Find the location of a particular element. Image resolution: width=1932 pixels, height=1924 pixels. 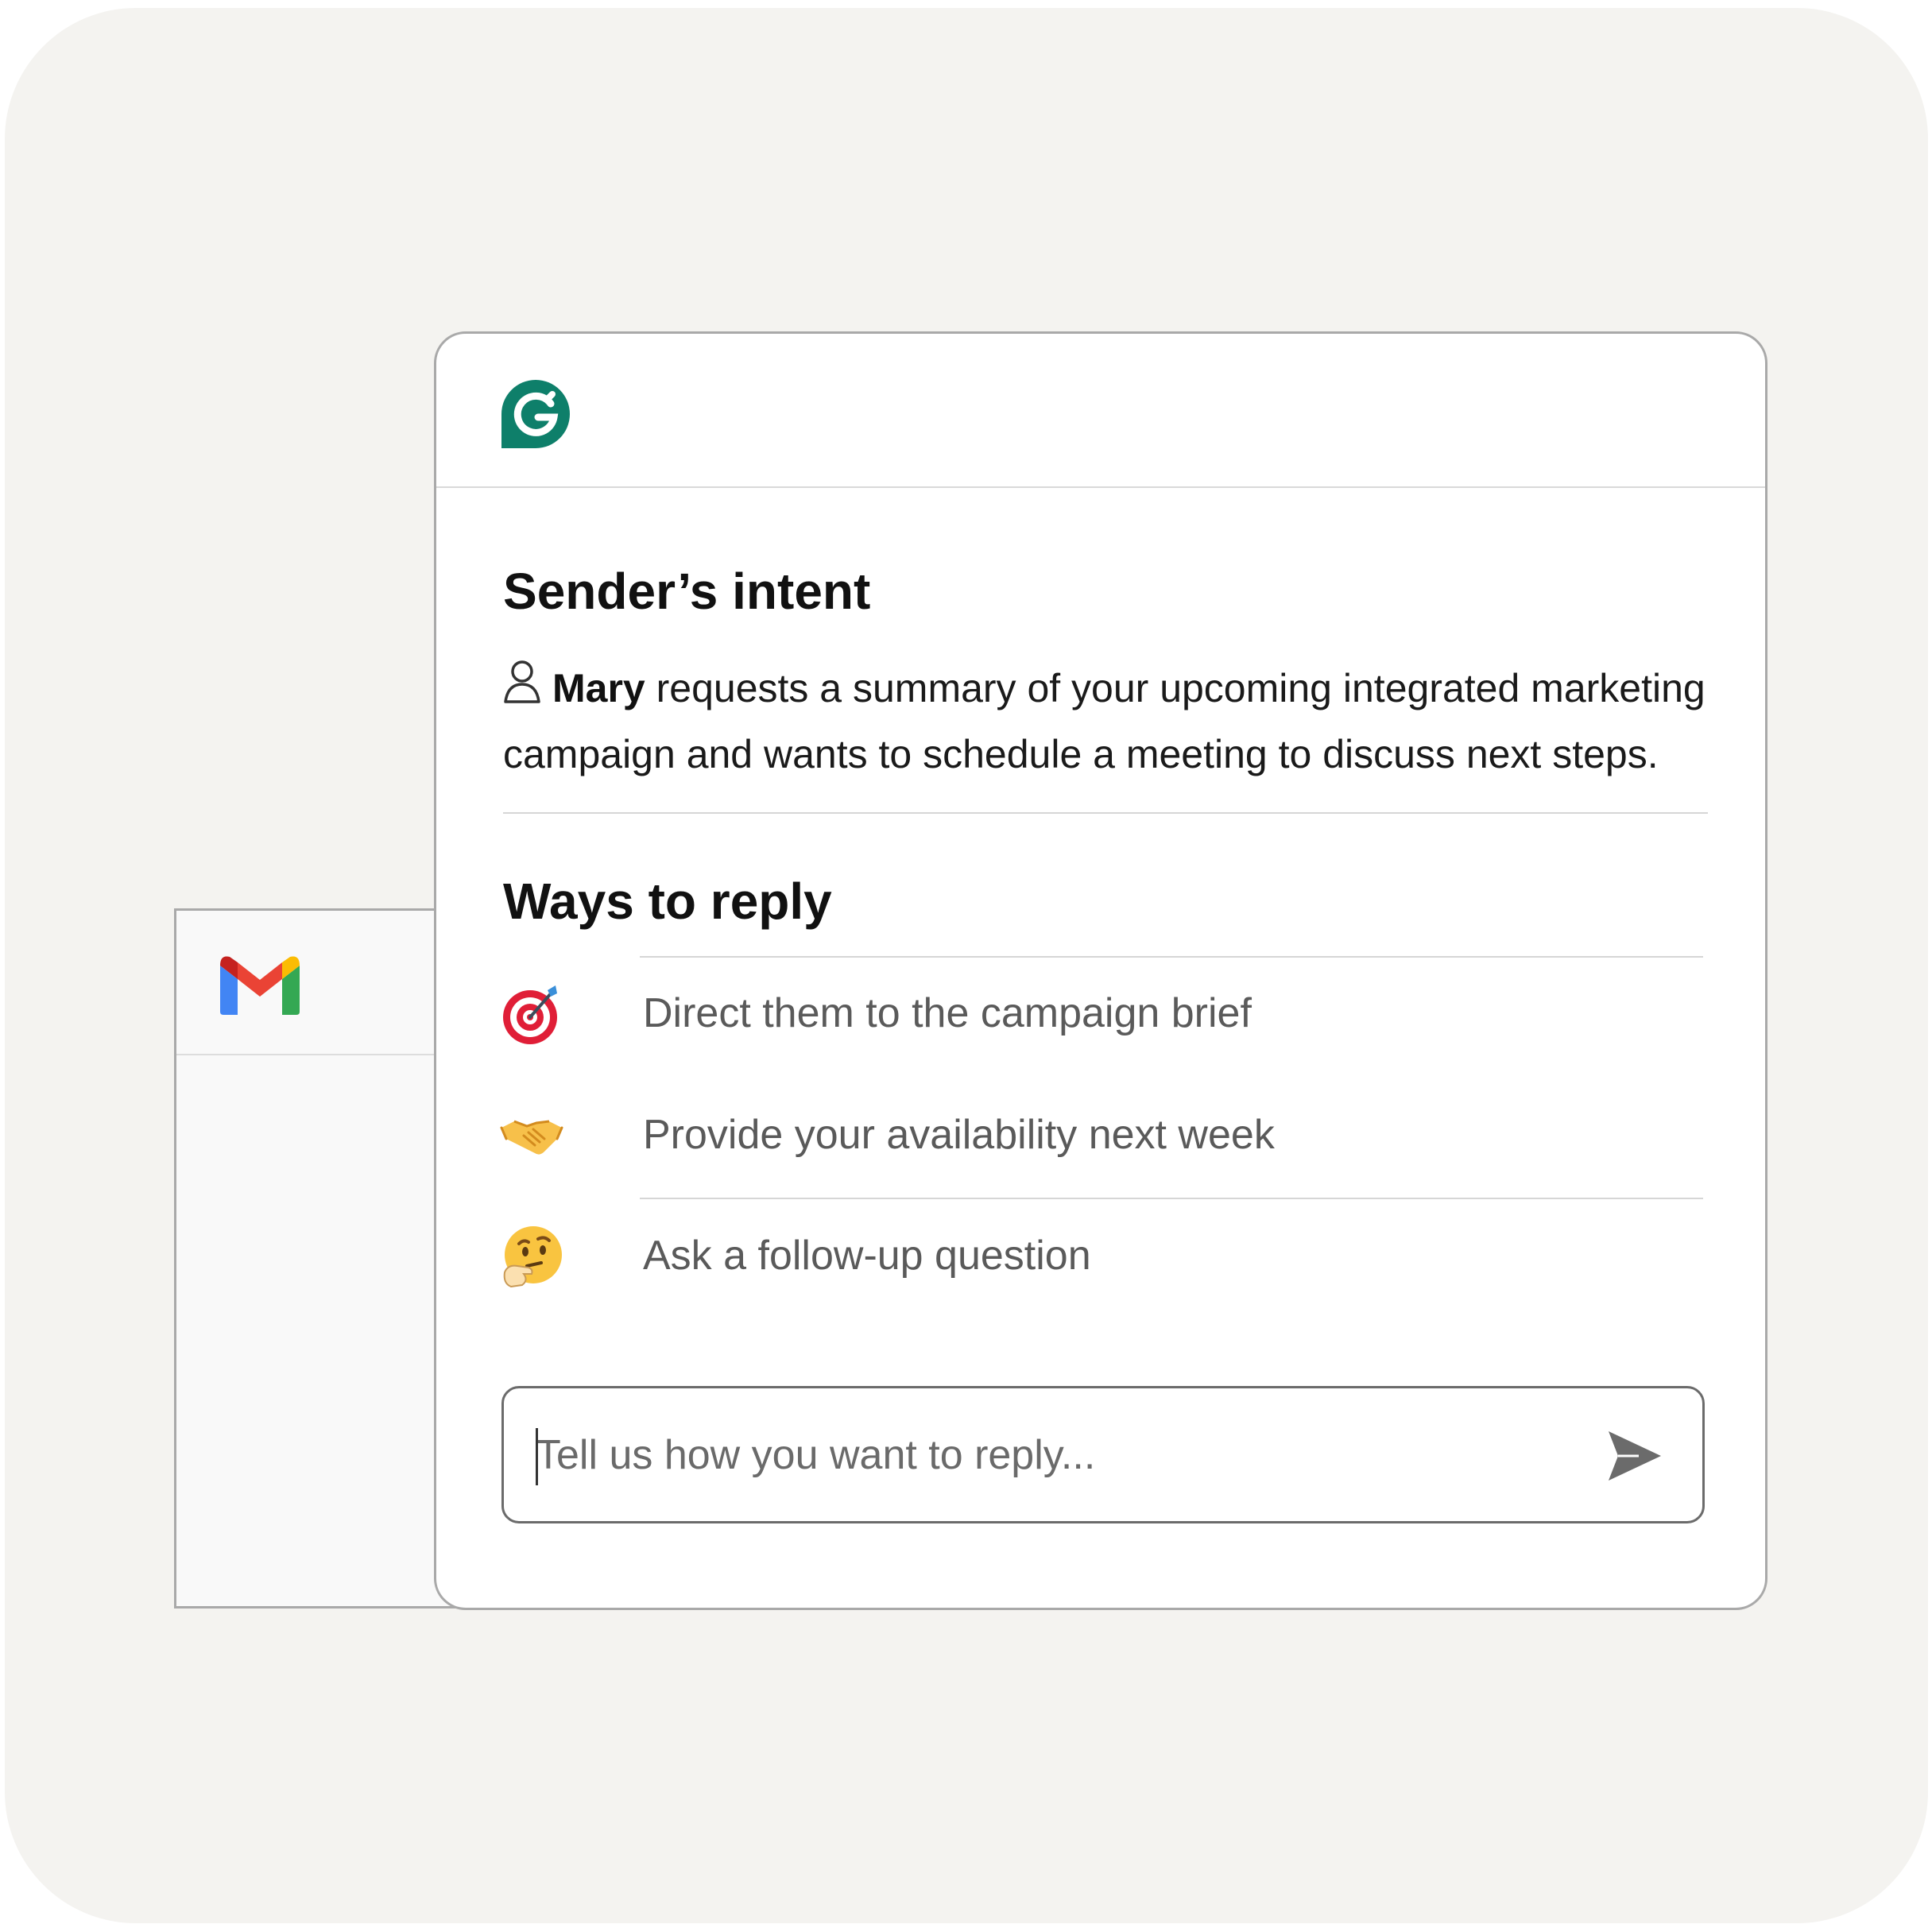

reply-option-follow-up: Ask a follow-up question is located at coordinates (1104, 1253).